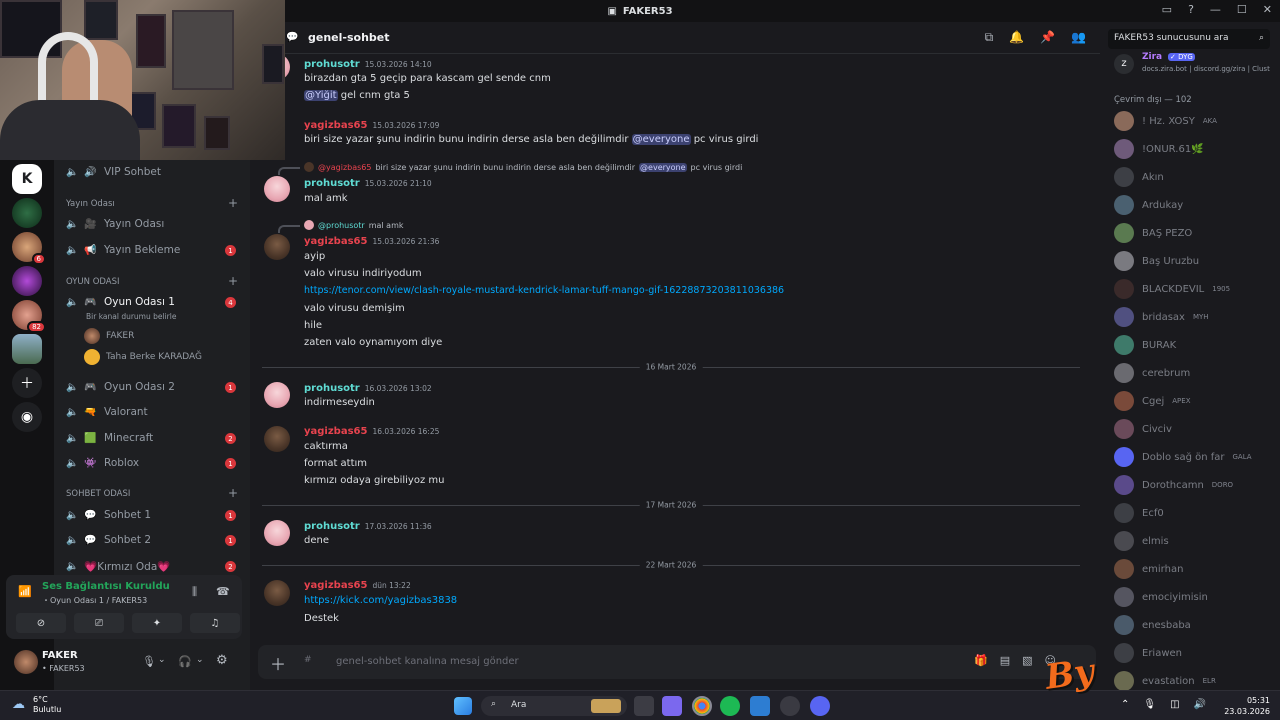 Image resolution: width=1280 pixels, height=720 pixels. What do you see at coordinates (185, 661) in the screenshot?
I see `headphones-icon: 🎧` at bounding box center [185, 661].